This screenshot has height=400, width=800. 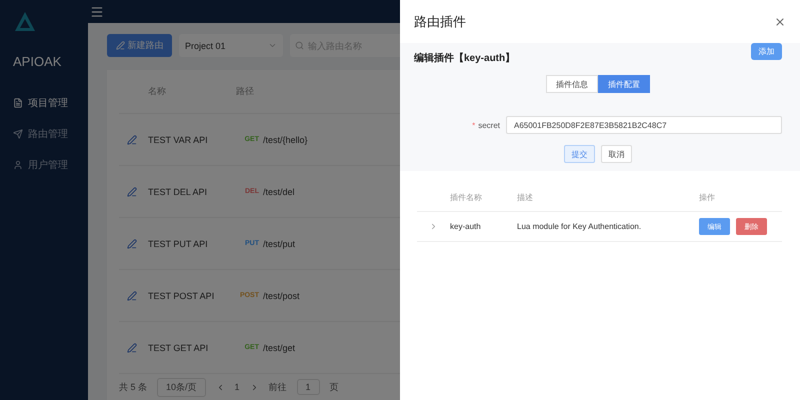 I want to click on column-header: 插件名称, so click(x=466, y=197).